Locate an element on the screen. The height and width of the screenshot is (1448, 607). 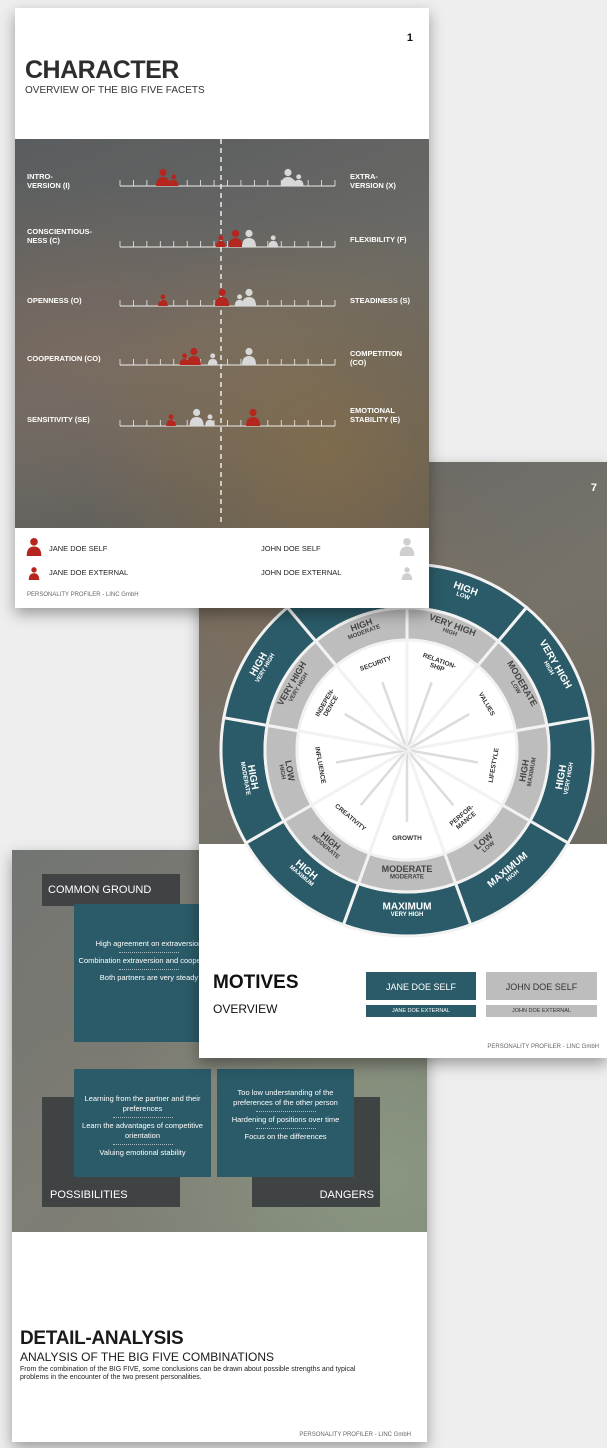
motive-outer-level-line: VERY HIGH is located at coordinates (407, 915).